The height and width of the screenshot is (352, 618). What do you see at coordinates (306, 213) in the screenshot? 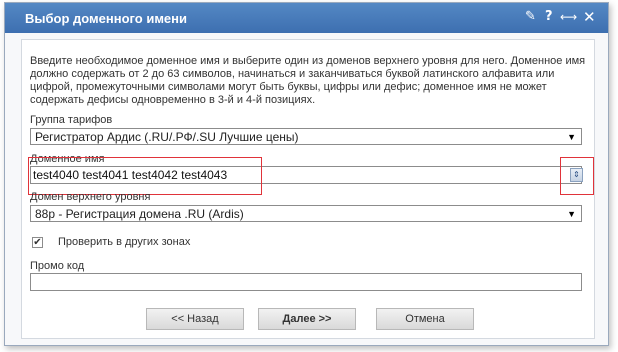
I see `tld-select: 88р - Регистрация домена .RU (Ardis) ▼` at bounding box center [306, 213].